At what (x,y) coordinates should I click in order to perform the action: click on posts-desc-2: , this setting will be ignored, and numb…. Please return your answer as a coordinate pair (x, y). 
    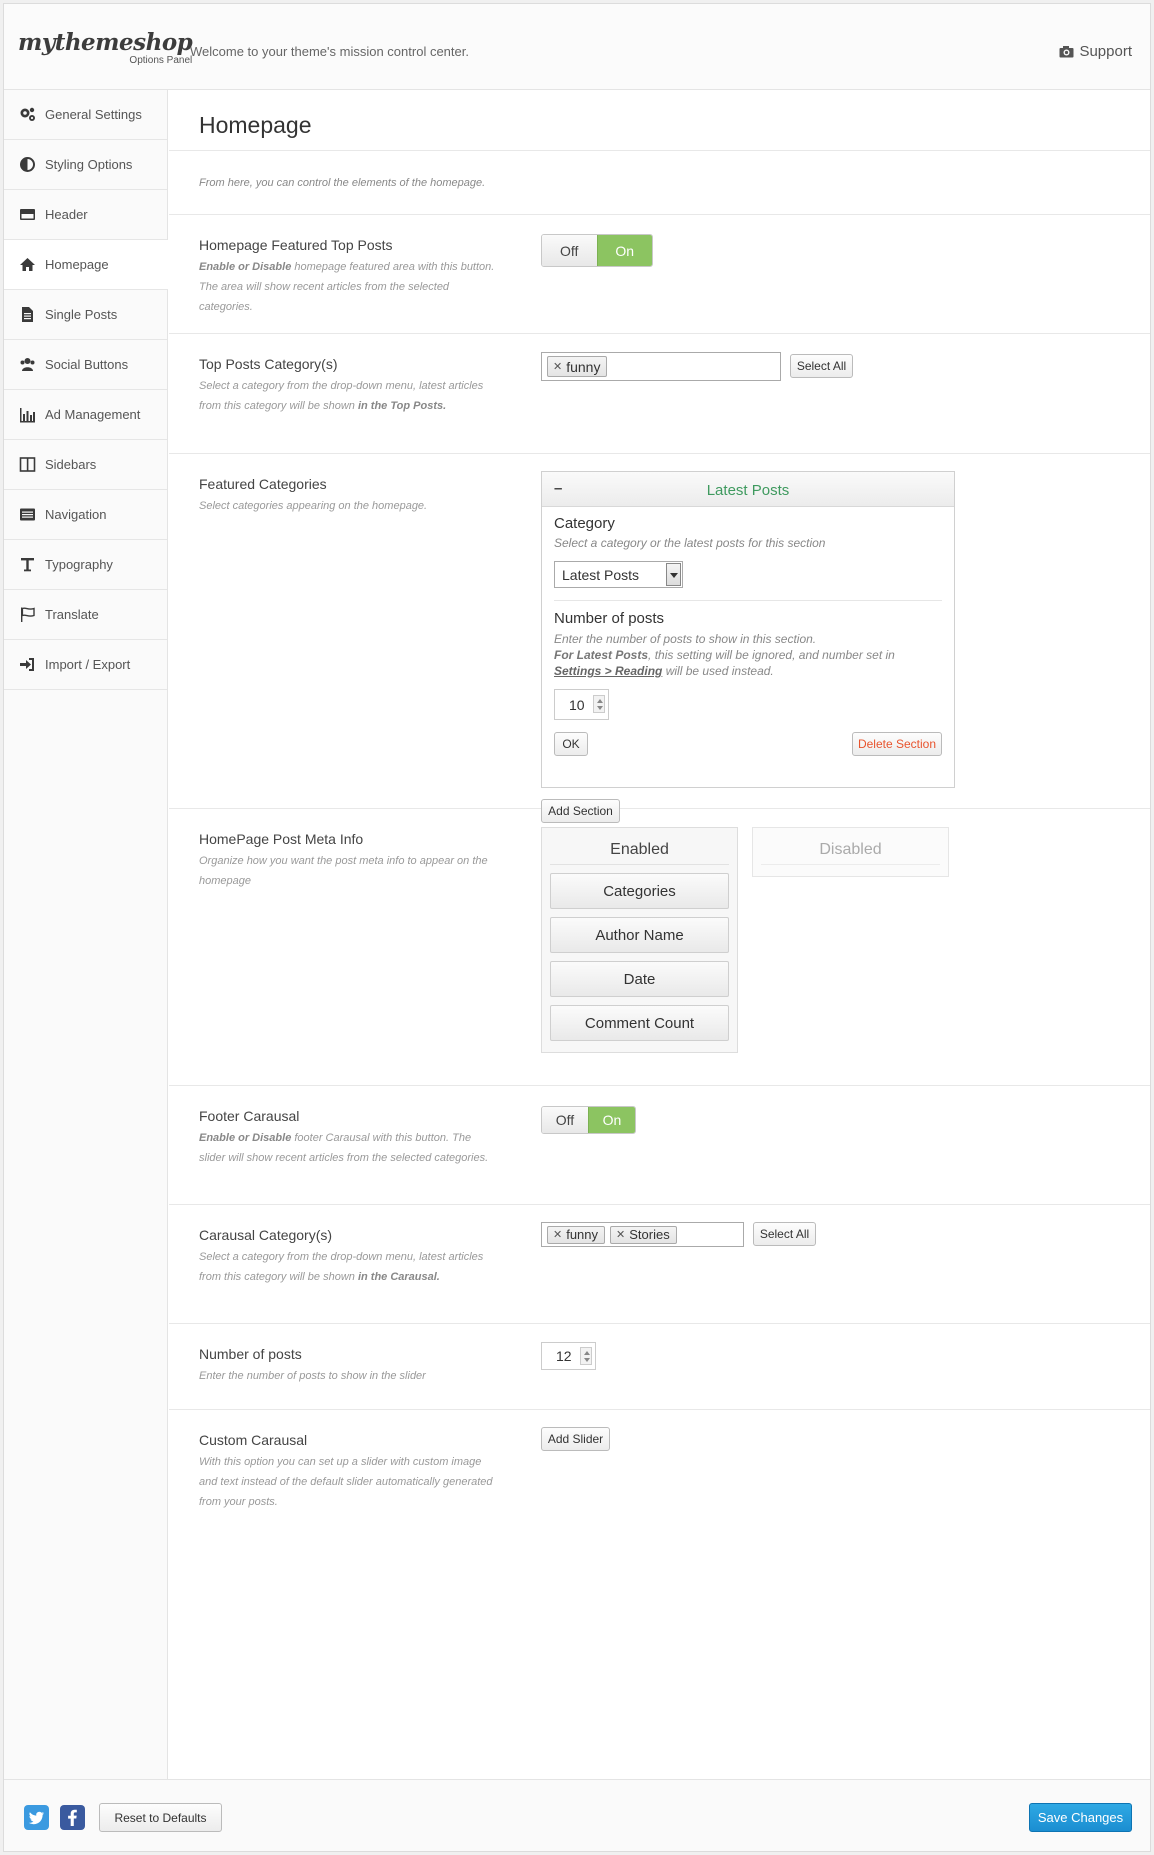
    Looking at the image, I should click on (771, 655).